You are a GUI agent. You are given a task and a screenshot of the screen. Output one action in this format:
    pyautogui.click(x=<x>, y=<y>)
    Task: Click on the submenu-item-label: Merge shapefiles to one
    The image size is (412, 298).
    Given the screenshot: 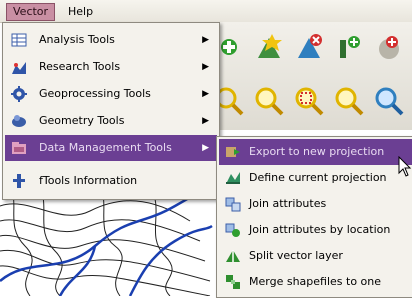 What is the action you would take?
    pyautogui.click(x=315, y=281)
    